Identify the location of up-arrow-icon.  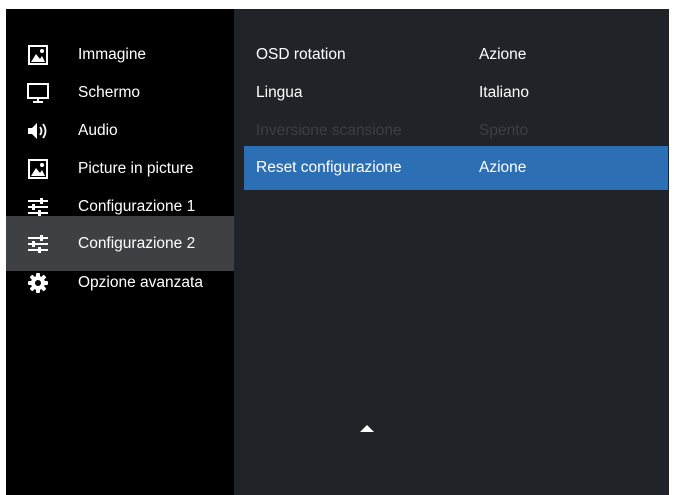
(367, 428).